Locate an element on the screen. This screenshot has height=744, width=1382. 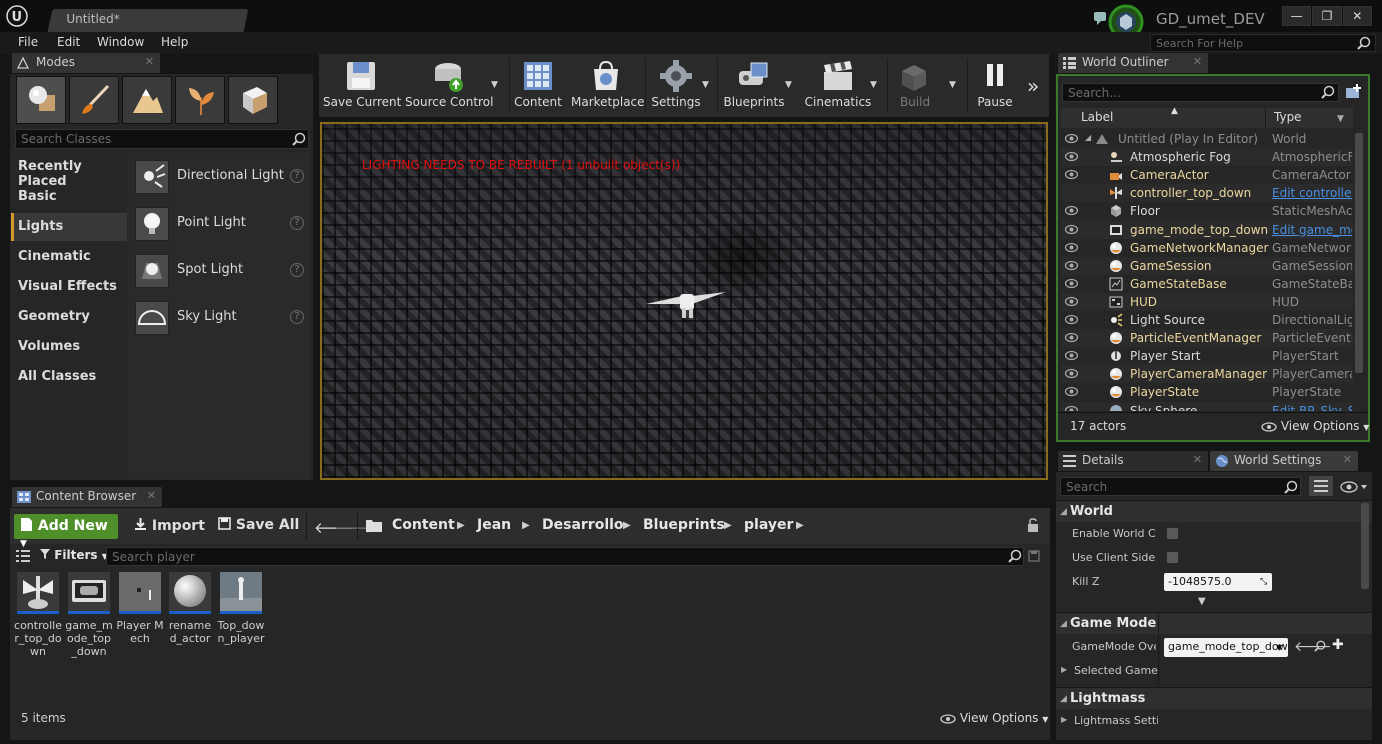
tab-world-outliner: World Outliner ✕ is located at coordinates (1133, 63).